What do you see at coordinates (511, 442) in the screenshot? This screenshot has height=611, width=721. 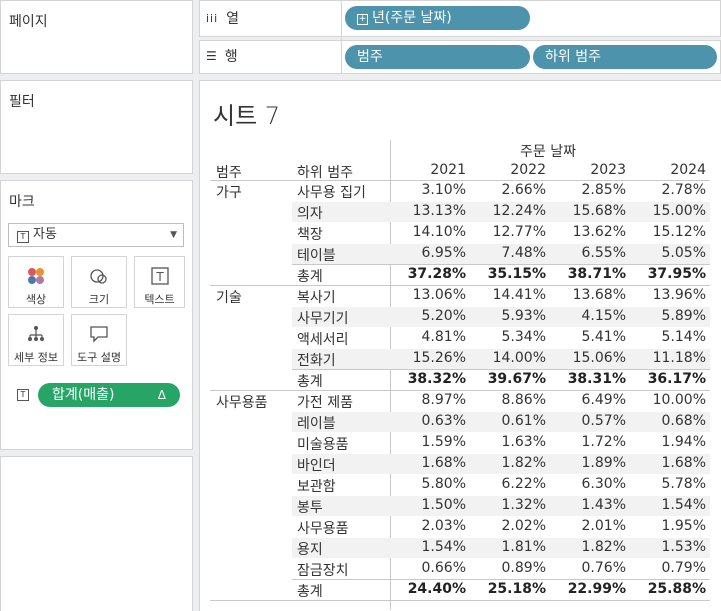 I see `value-cell: 1.63%` at bounding box center [511, 442].